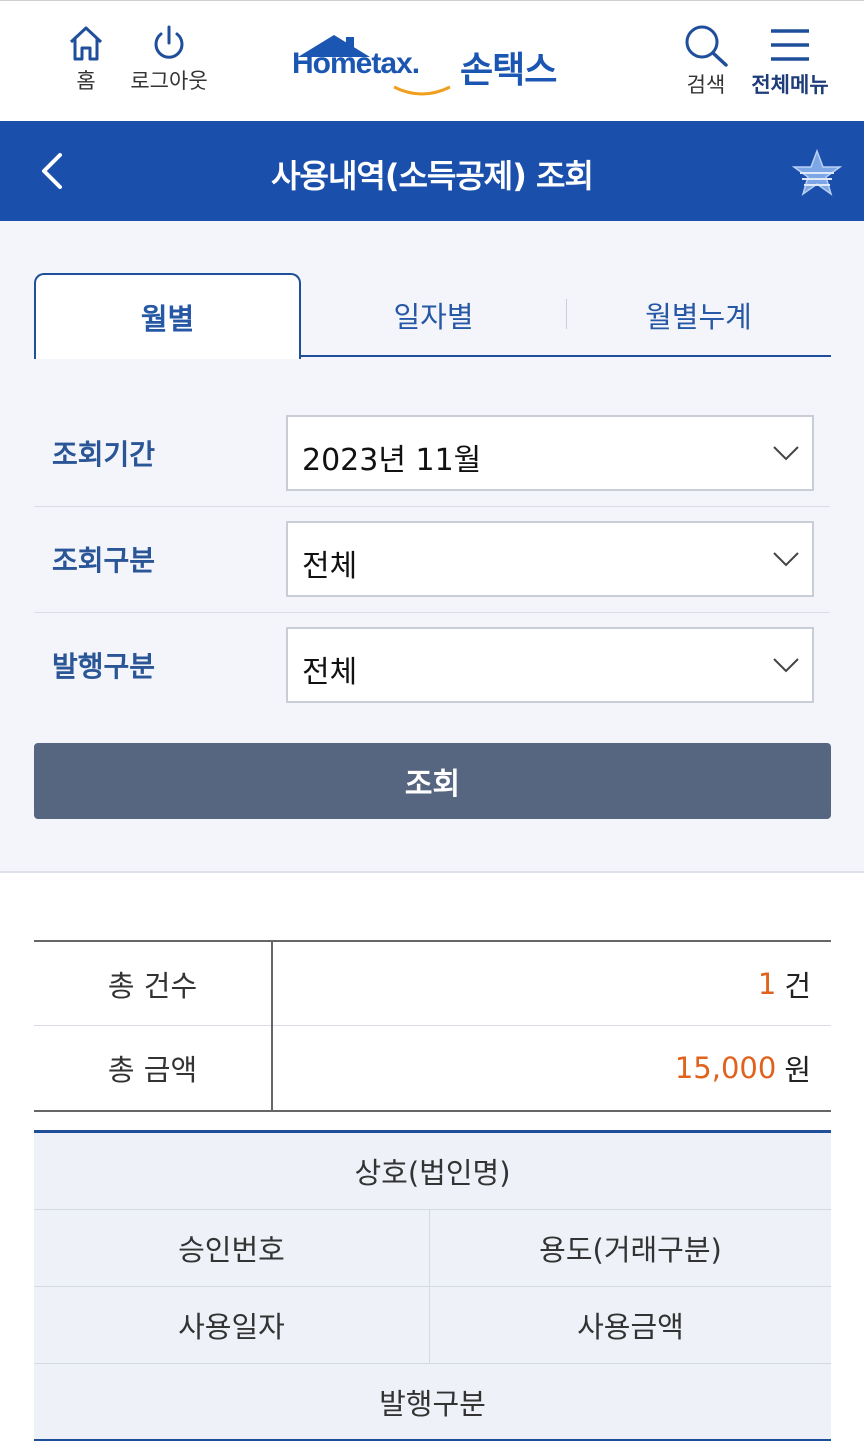 This screenshot has height=1443, width=864. Describe the element at coordinates (432, 781) in the screenshot. I see `search-submit-button: 조회` at that location.